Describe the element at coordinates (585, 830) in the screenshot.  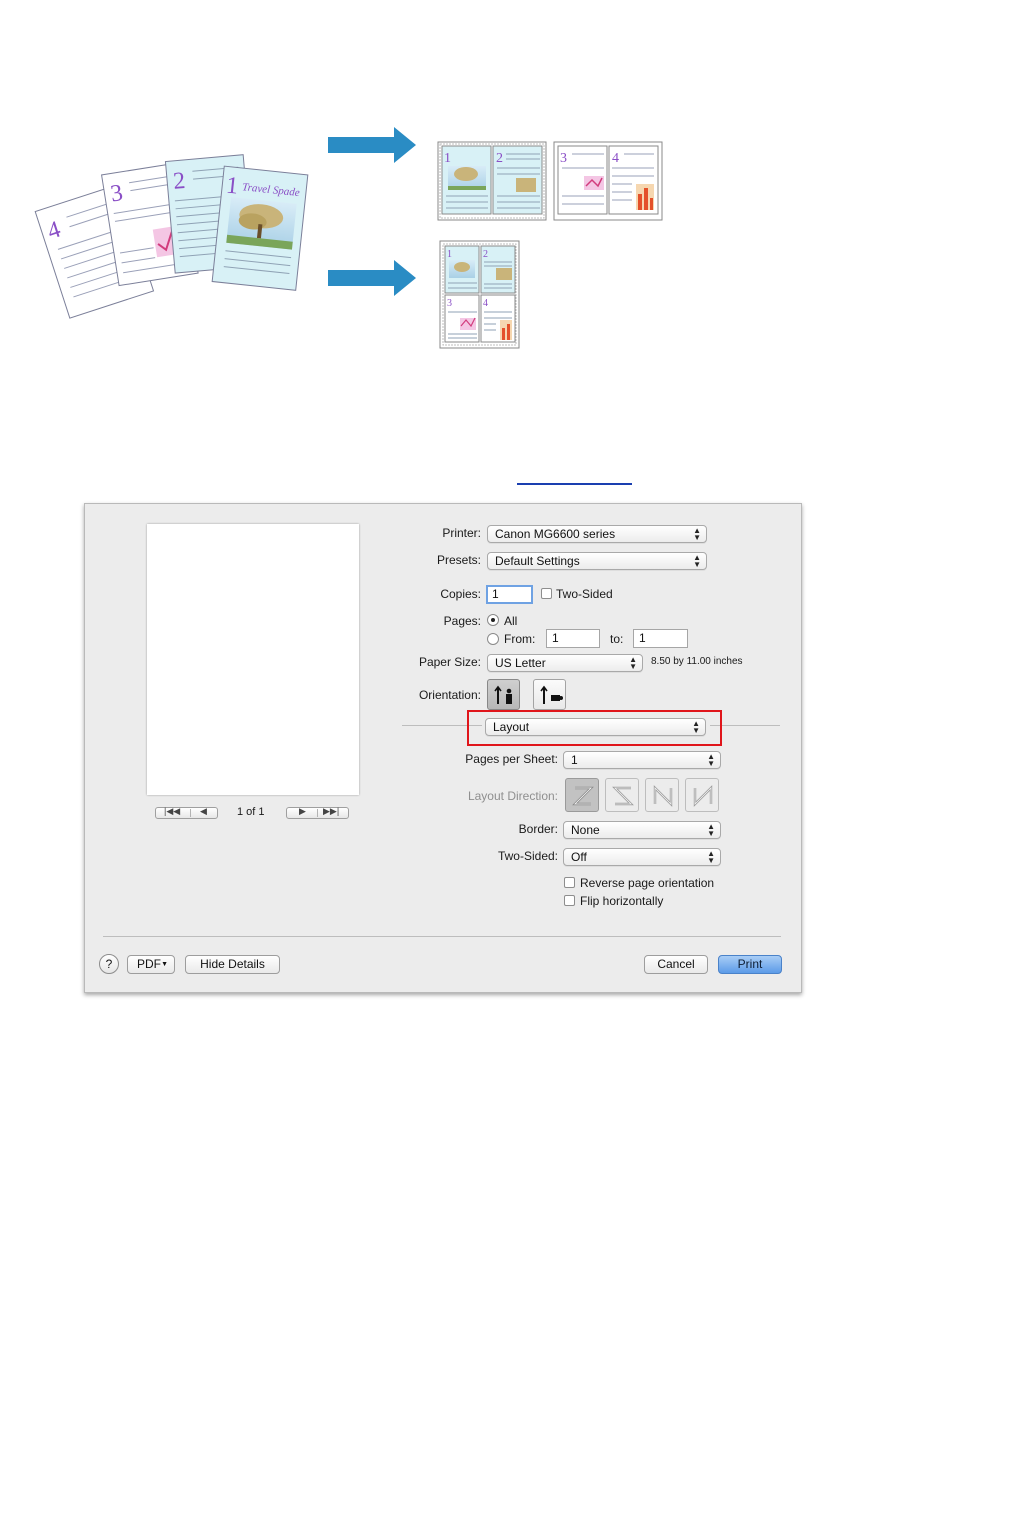
I see `border-value: None` at that location.